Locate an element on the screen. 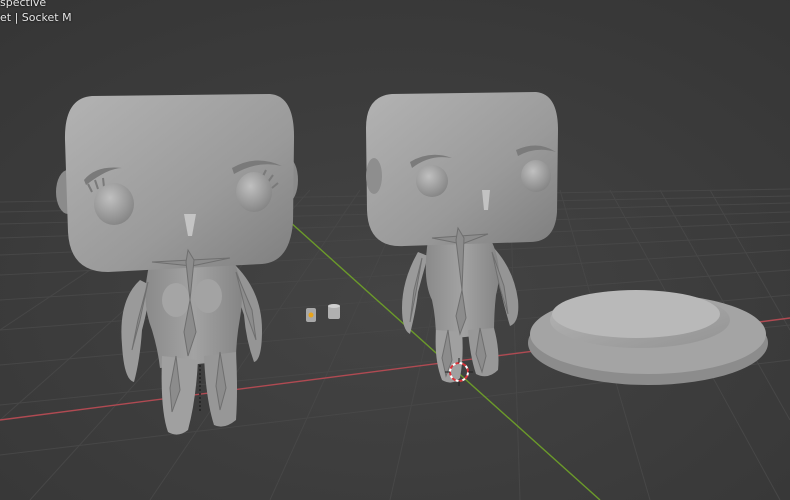 This screenshot has width=790, height=500. chest-left is located at coordinates (176, 300).